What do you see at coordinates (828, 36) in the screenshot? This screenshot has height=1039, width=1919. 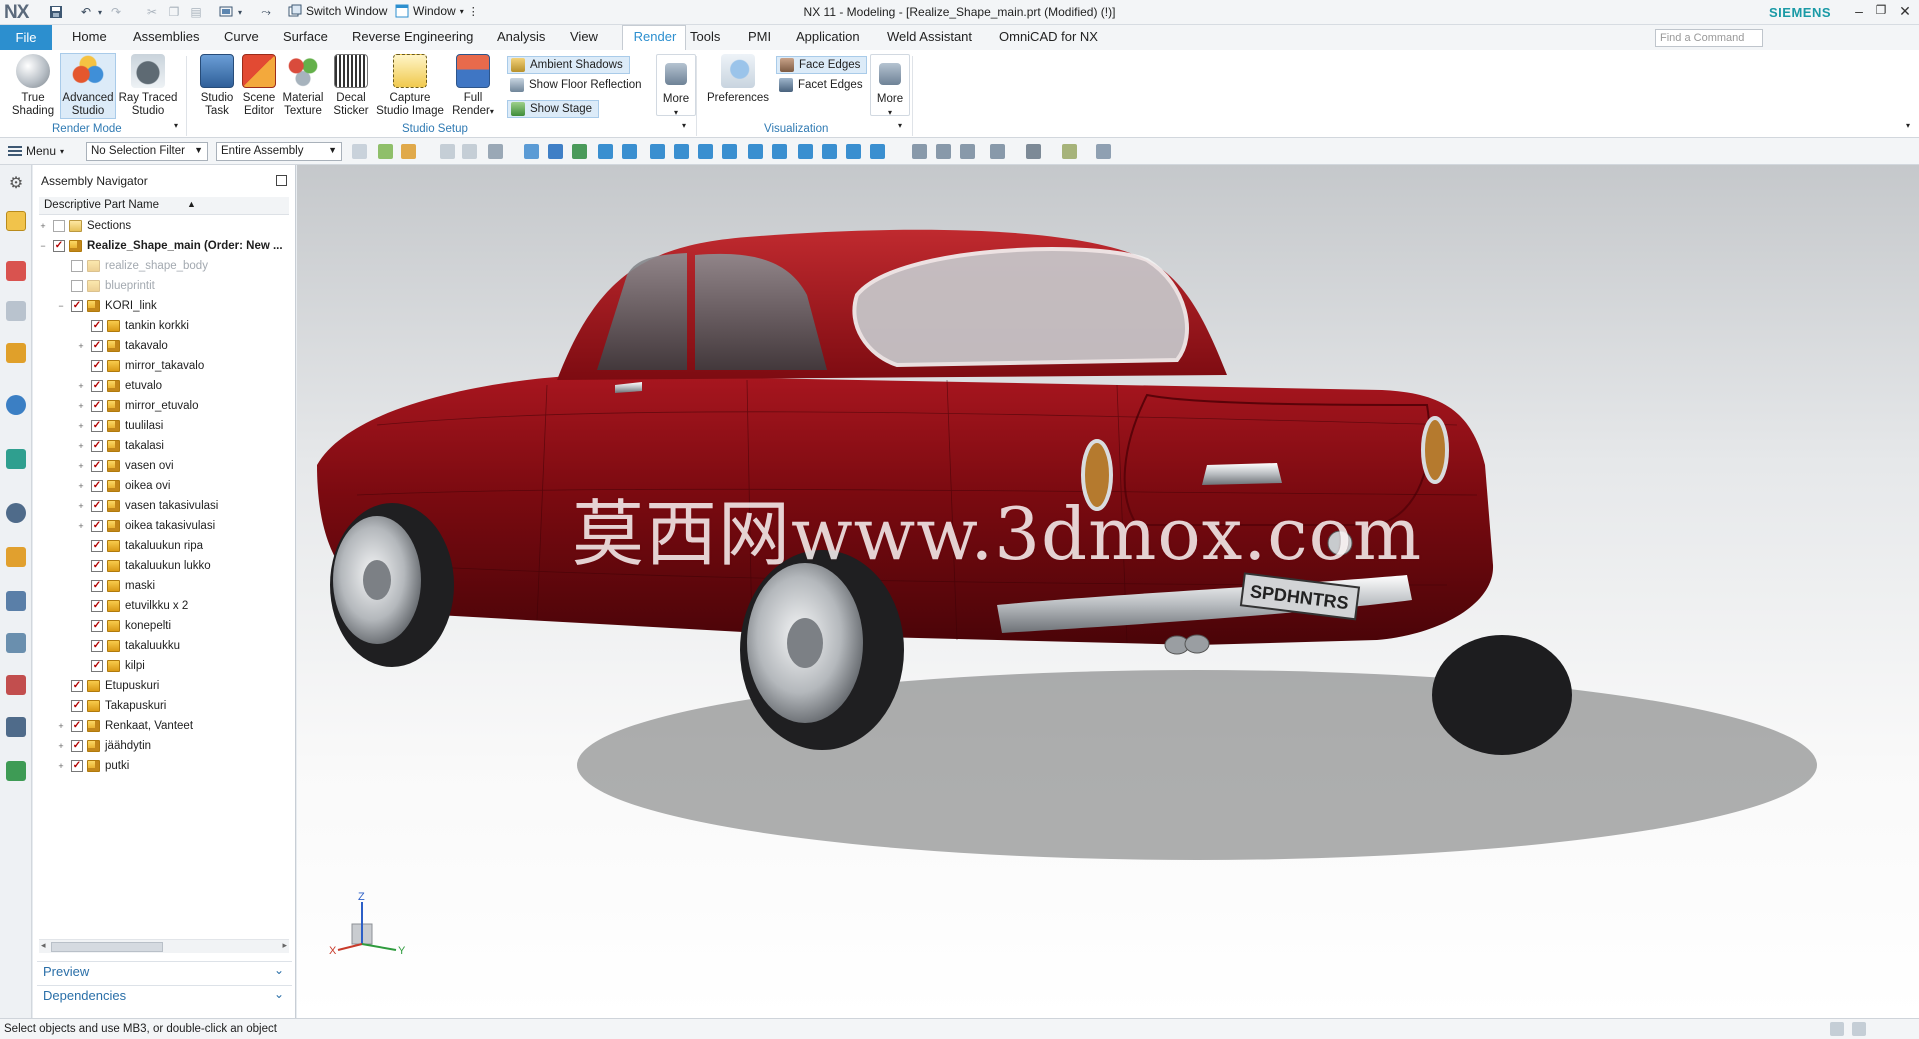 I see `tab-application: Application` at bounding box center [828, 36].